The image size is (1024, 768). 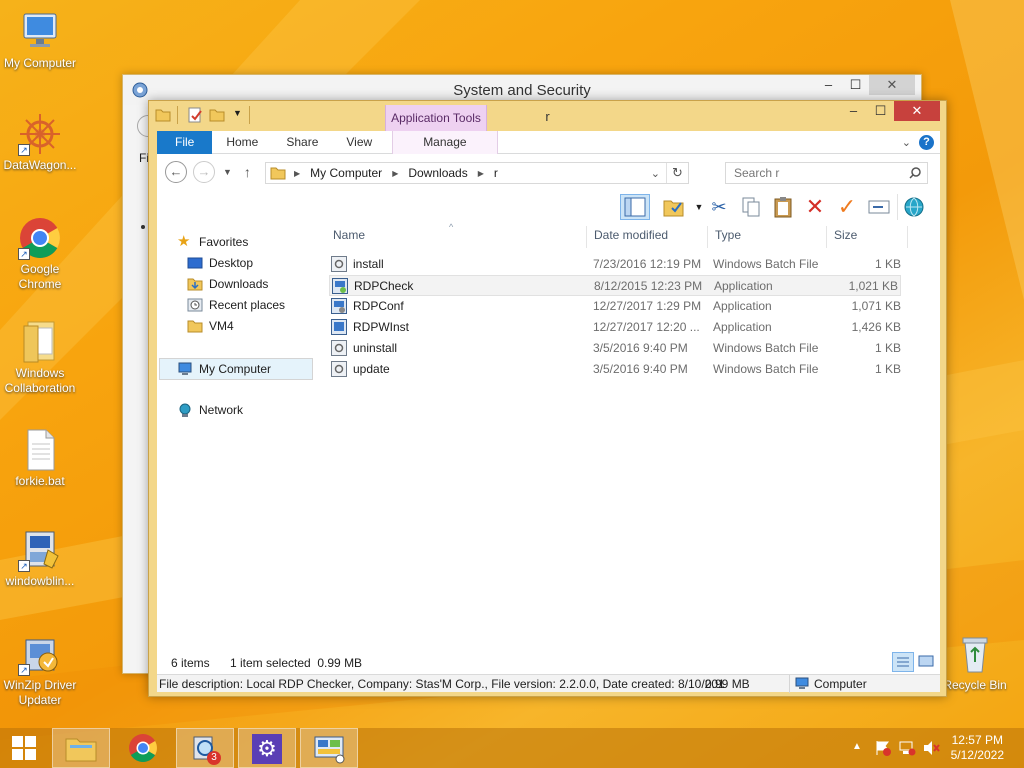 What do you see at coordinates (727, 684) in the screenshot?
I see `file-description-size: 0.99 MB` at bounding box center [727, 684].